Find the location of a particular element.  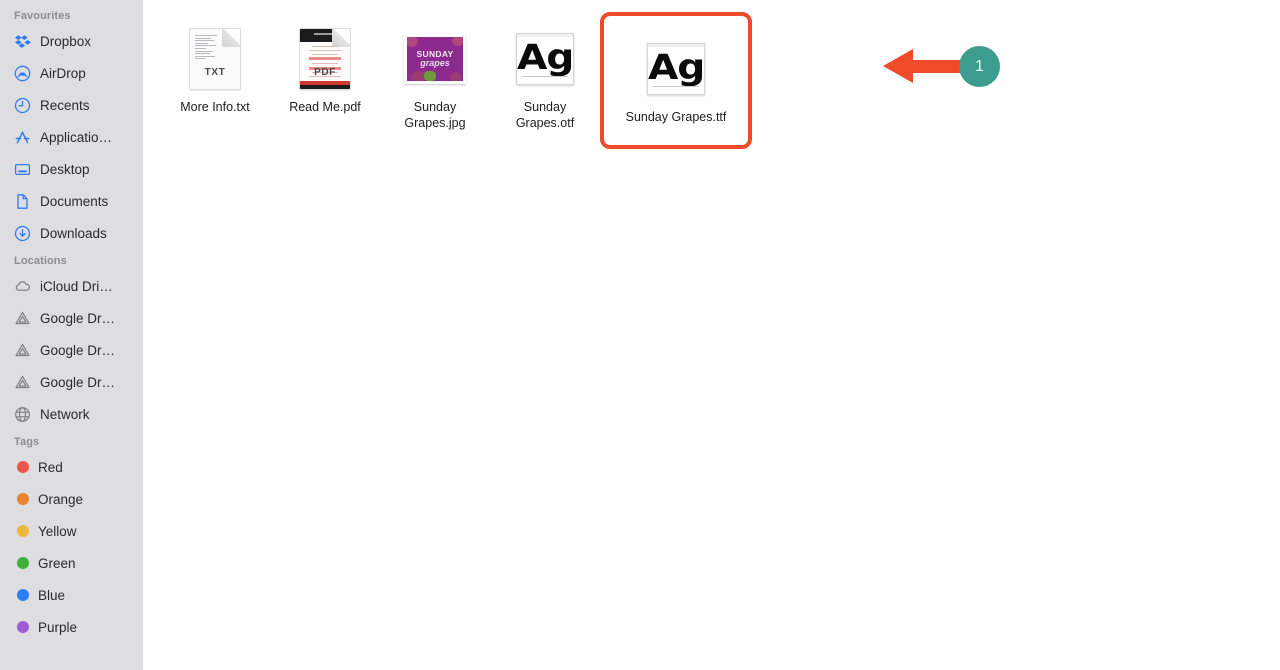

file-item-sunday-grapes-ttf: Ag Sunday Grapes.ttf is located at coordinates (676, 80).